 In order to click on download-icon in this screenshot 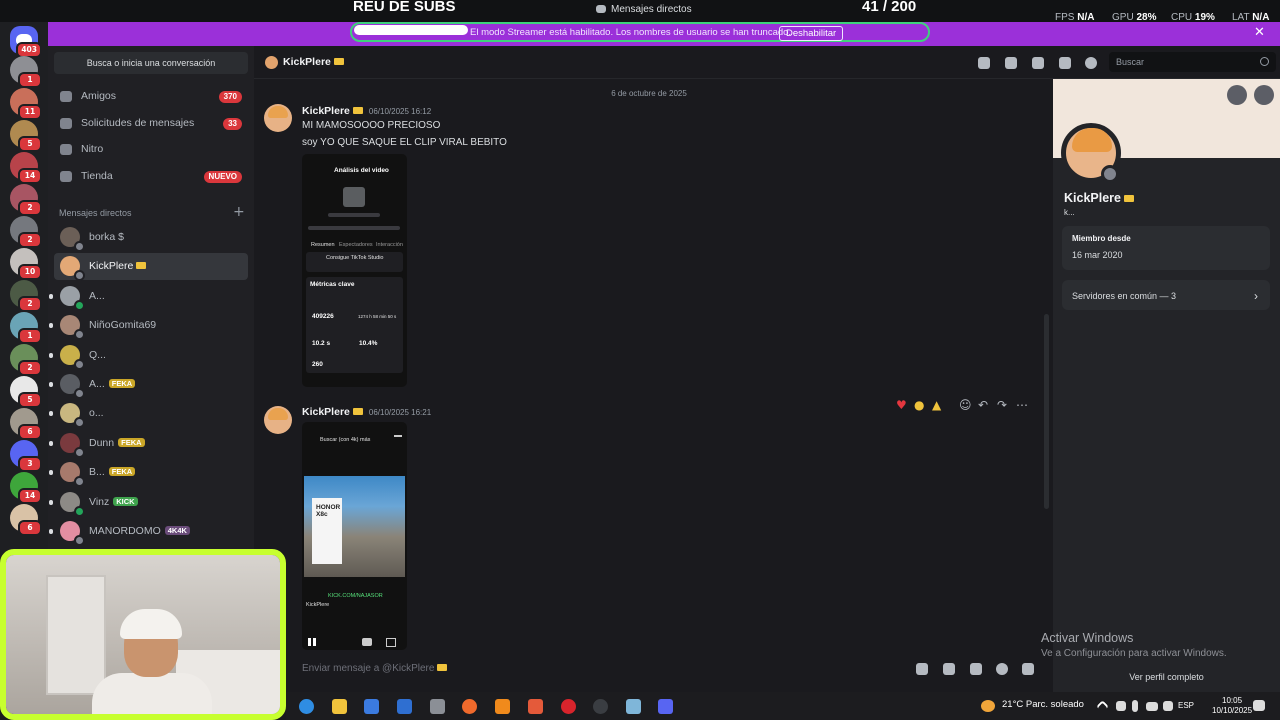, I will do `click(398, 432)`.